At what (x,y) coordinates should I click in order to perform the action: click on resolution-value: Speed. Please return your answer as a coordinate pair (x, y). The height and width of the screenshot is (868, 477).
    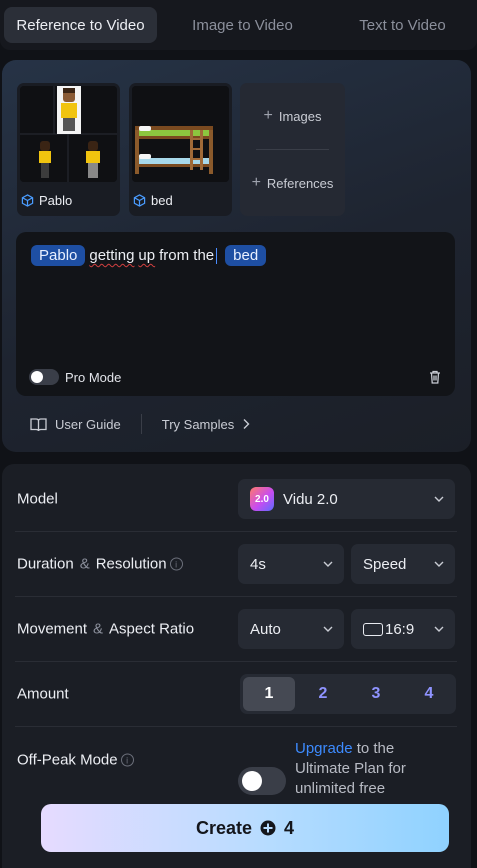
    Looking at the image, I should click on (385, 564).